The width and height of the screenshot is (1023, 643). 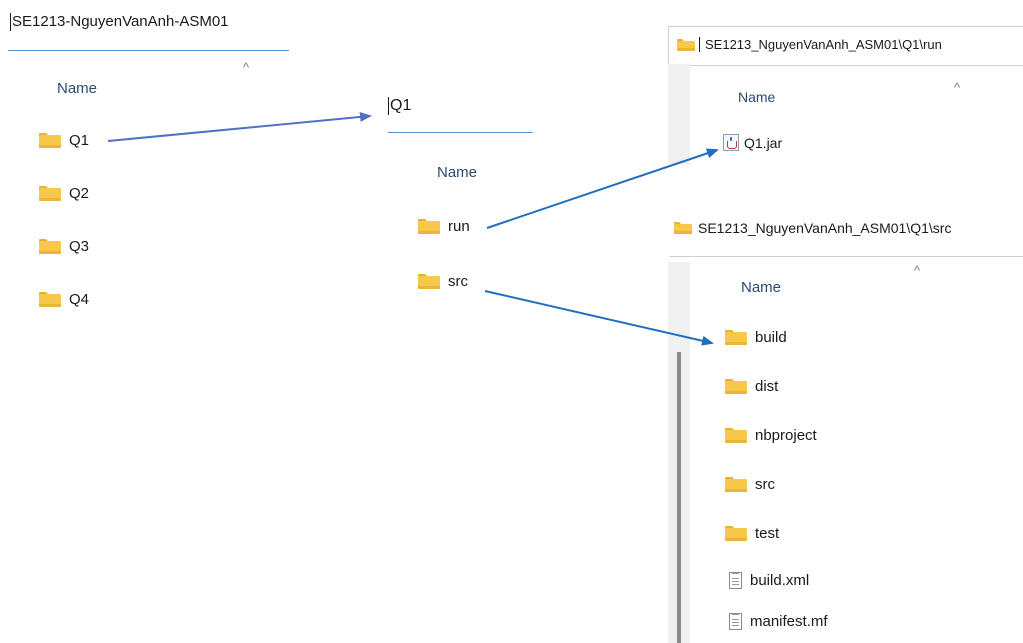 I want to click on arrow-src-to-src-panel, so click(x=599, y=318).